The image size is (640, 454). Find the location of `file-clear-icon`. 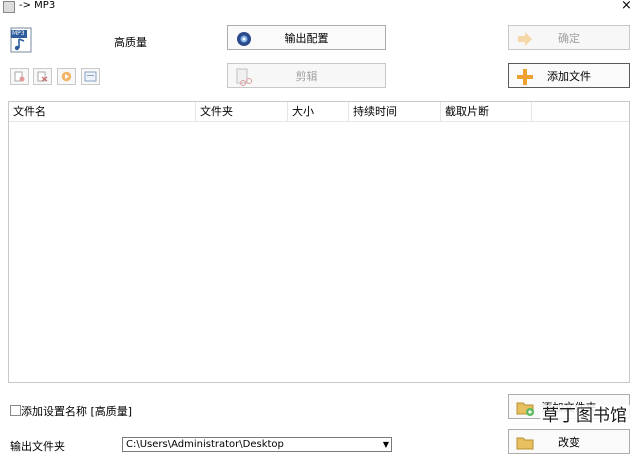

file-clear-icon is located at coordinates (42, 76).